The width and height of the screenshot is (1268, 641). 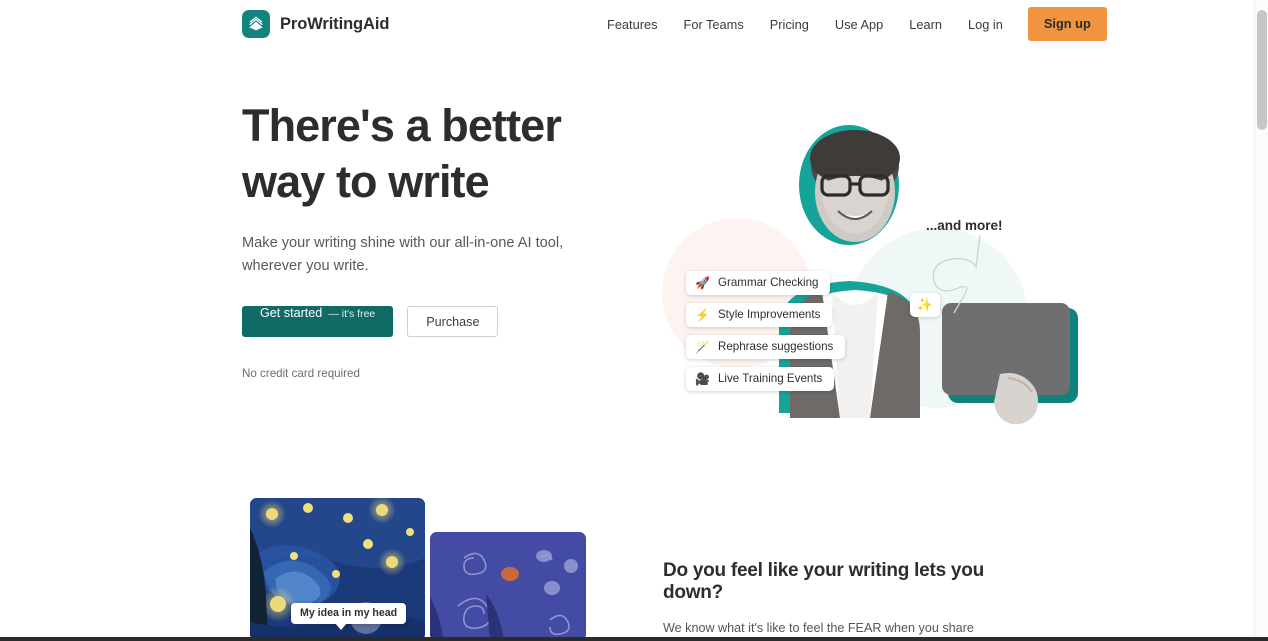 What do you see at coordinates (1261, 318) in the screenshot?
I see `page-scrollbar` at bounding box center [1261, 318].